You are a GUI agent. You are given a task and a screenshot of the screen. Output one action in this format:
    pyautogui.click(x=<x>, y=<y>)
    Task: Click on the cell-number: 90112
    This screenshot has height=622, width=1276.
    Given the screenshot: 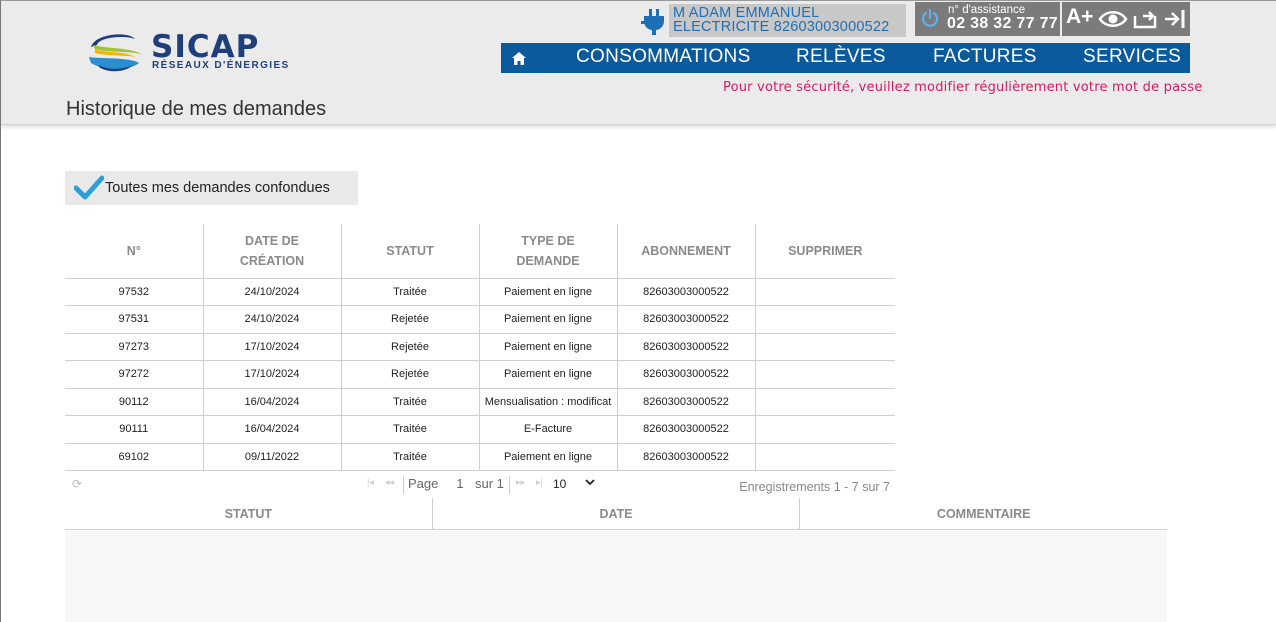 What is the action you would take?
    pyautogui.click(x=134, y=402)
    